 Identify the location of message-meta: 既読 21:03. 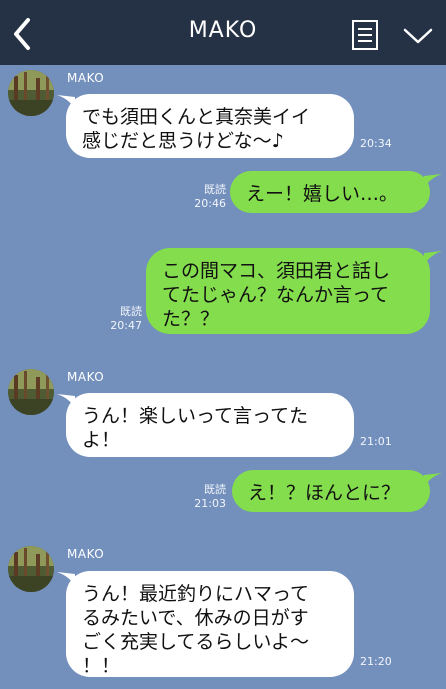
(206, 497).